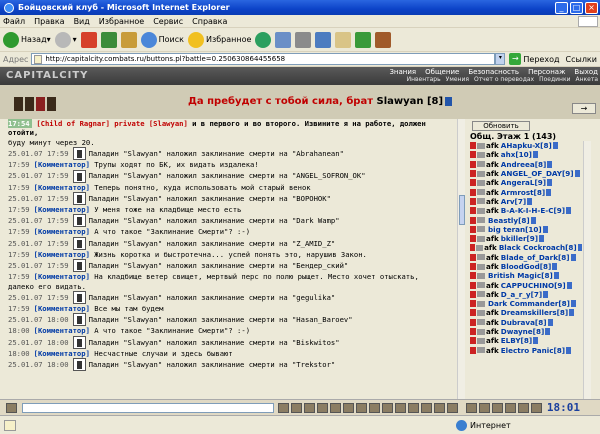  What do you see at coordinates (383, 39) in the screenshot?
I see `research-icon` at bounding box center [383, 39].